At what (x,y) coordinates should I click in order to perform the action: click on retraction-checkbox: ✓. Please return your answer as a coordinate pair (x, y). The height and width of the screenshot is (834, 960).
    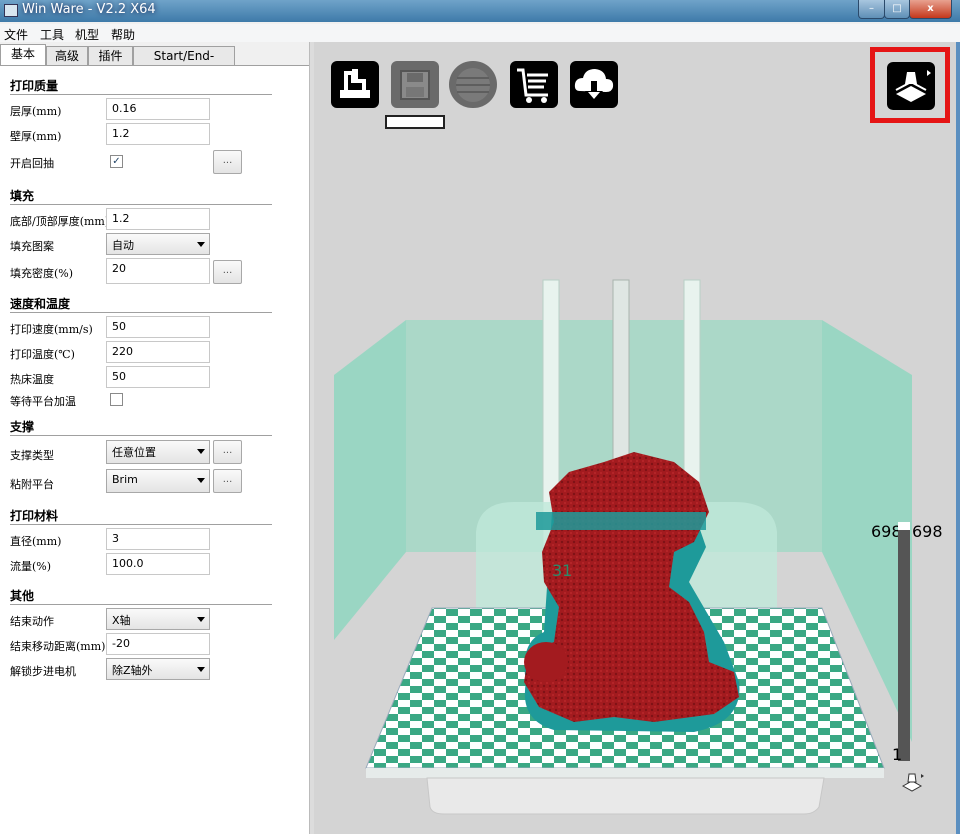
    Looking at the image, I should click on (116, 161).